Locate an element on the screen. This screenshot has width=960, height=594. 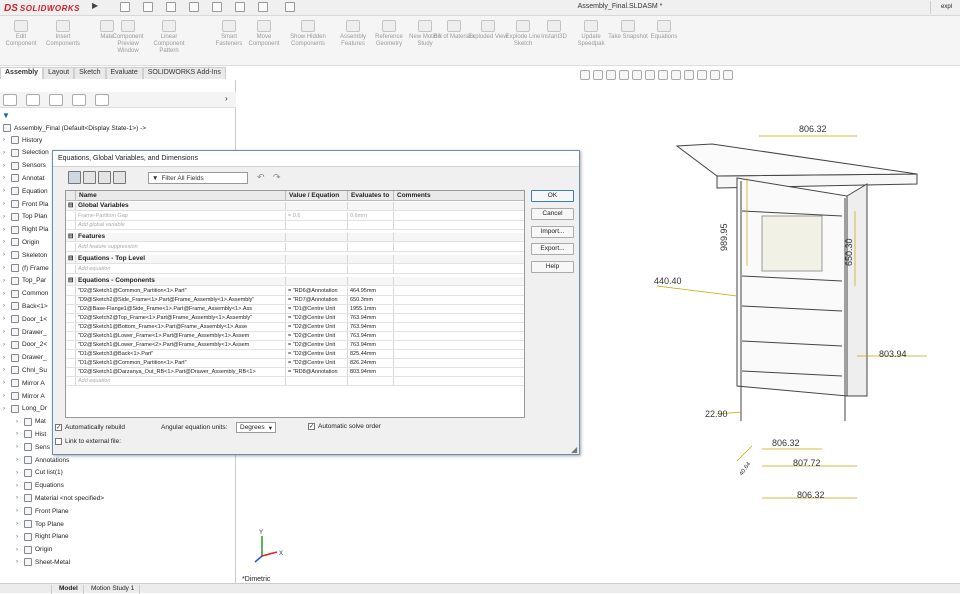
tree-item: › Material <not specified> is located at coordinates (60, 498).